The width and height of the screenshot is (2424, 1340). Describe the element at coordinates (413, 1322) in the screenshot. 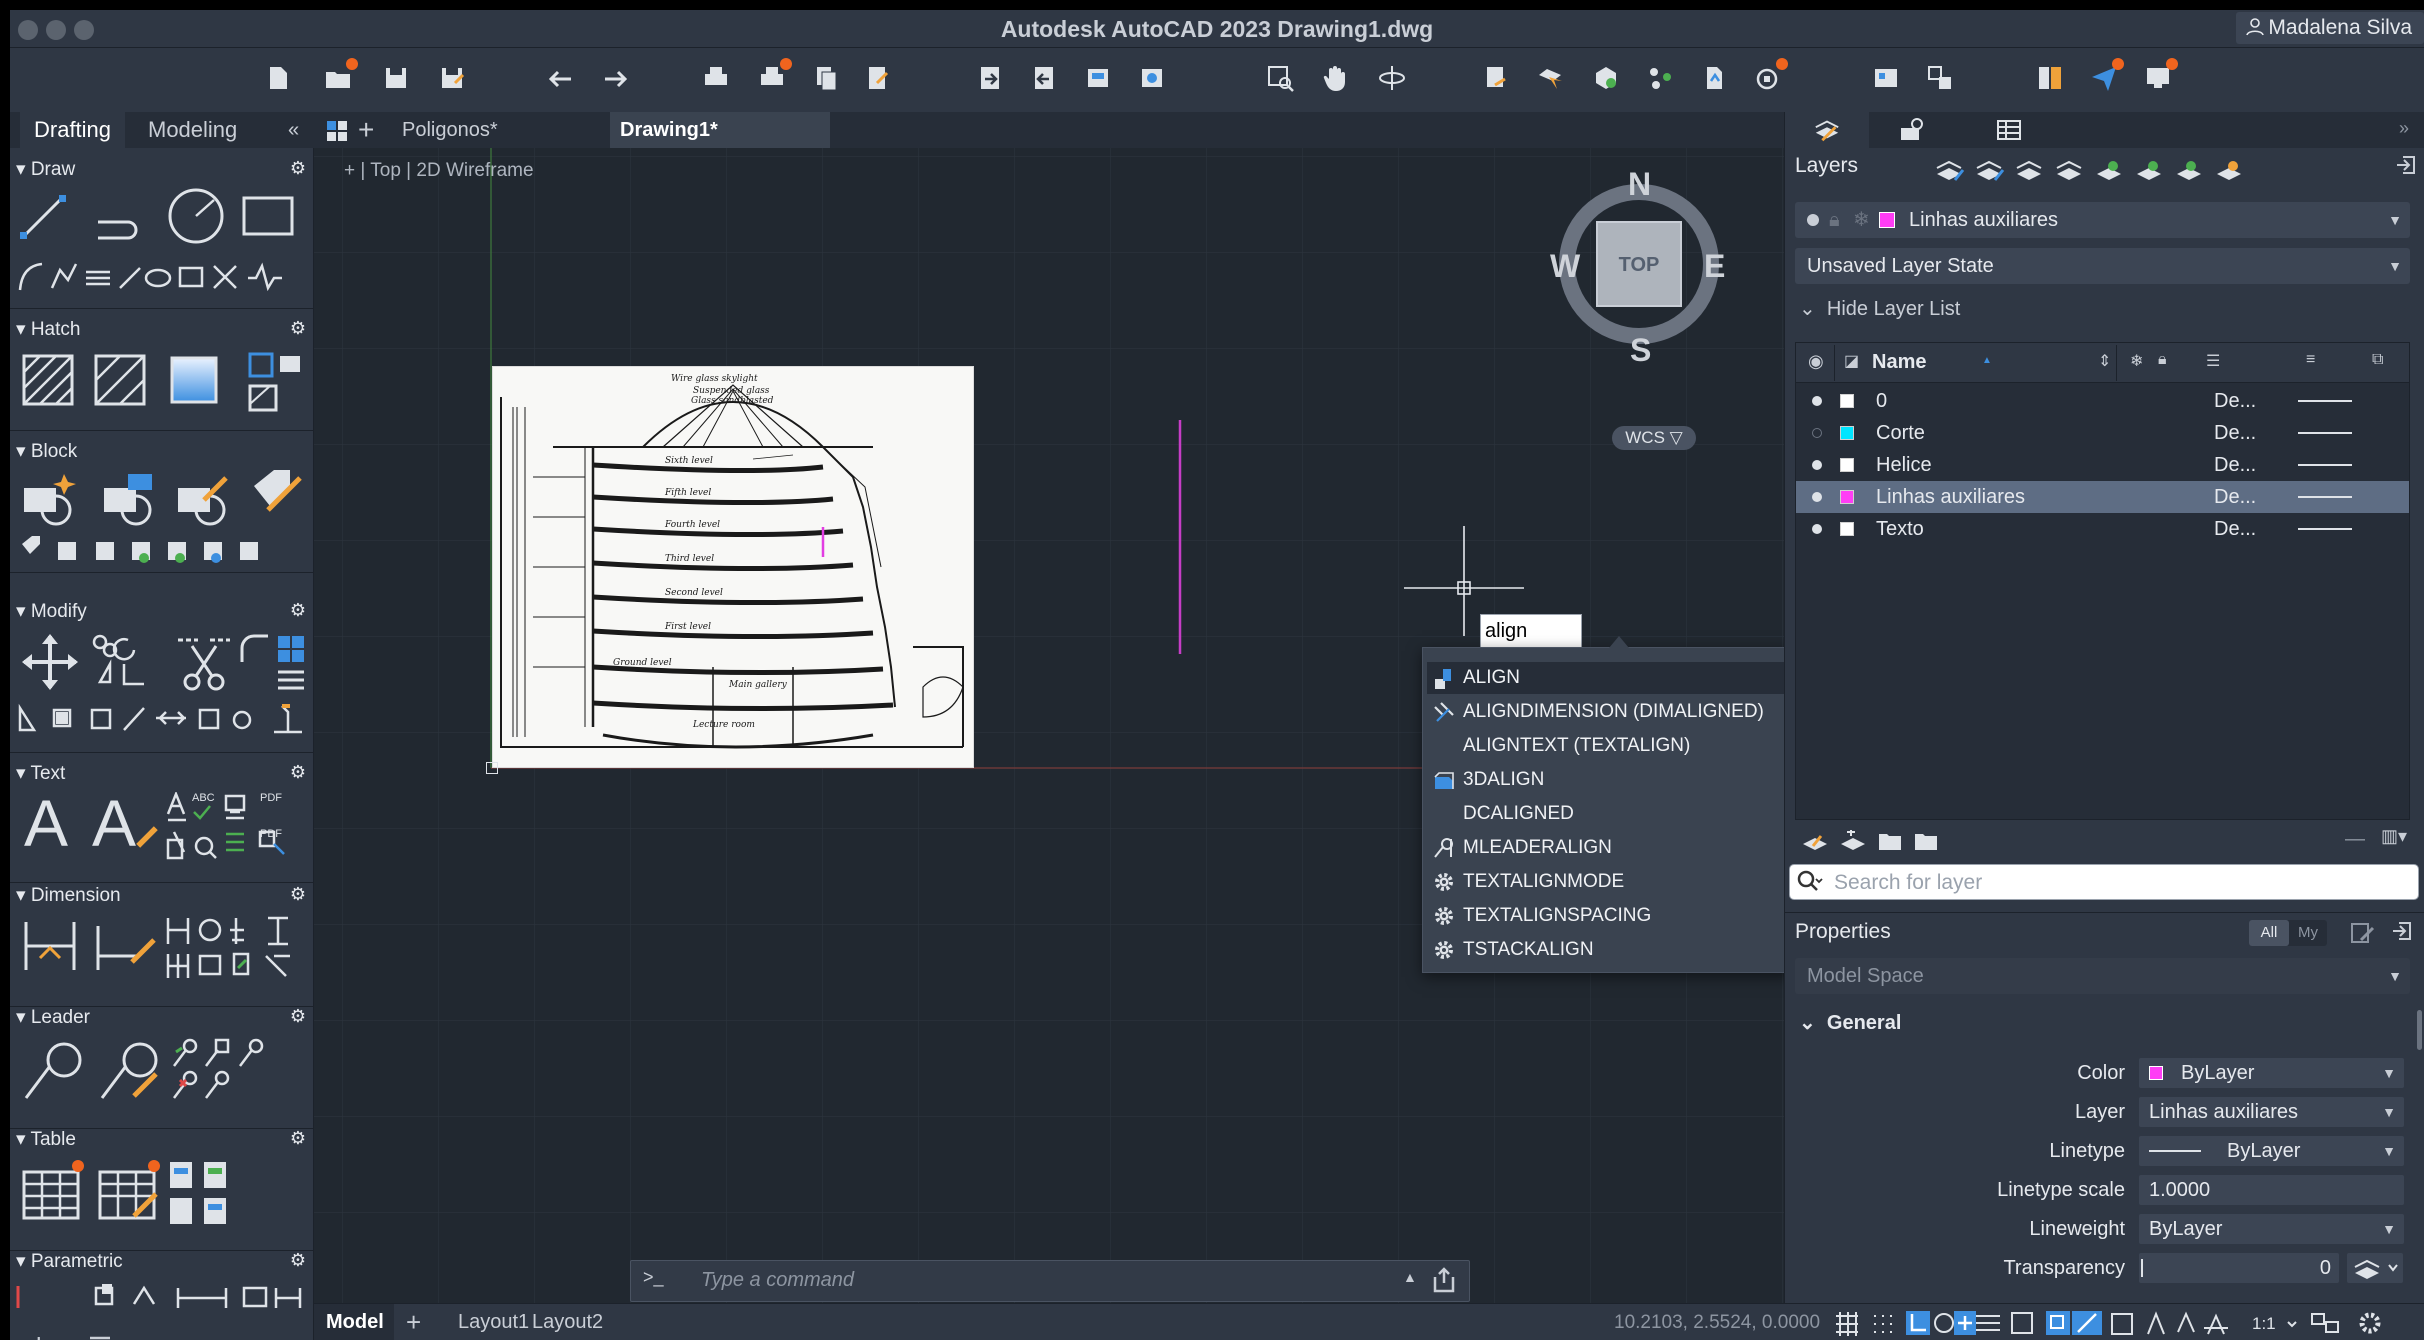

I see `add-layout-plus-icon: +` at that location.